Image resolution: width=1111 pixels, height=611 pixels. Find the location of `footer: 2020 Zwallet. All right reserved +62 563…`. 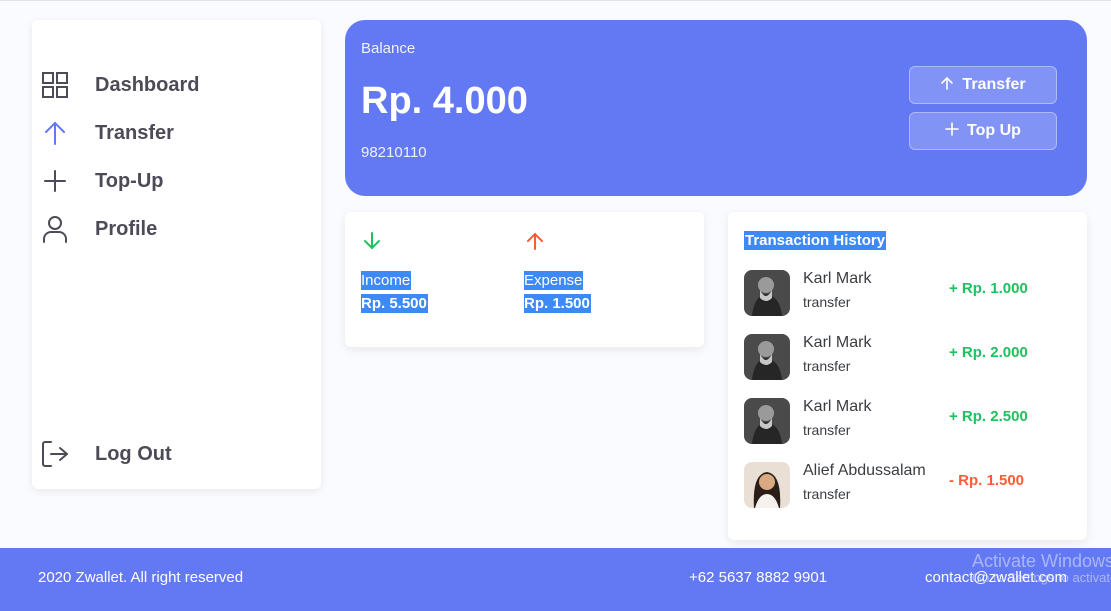

footer: 2020 Zwallet. All right reserved +62 563… is located at coordinates (555, 579).